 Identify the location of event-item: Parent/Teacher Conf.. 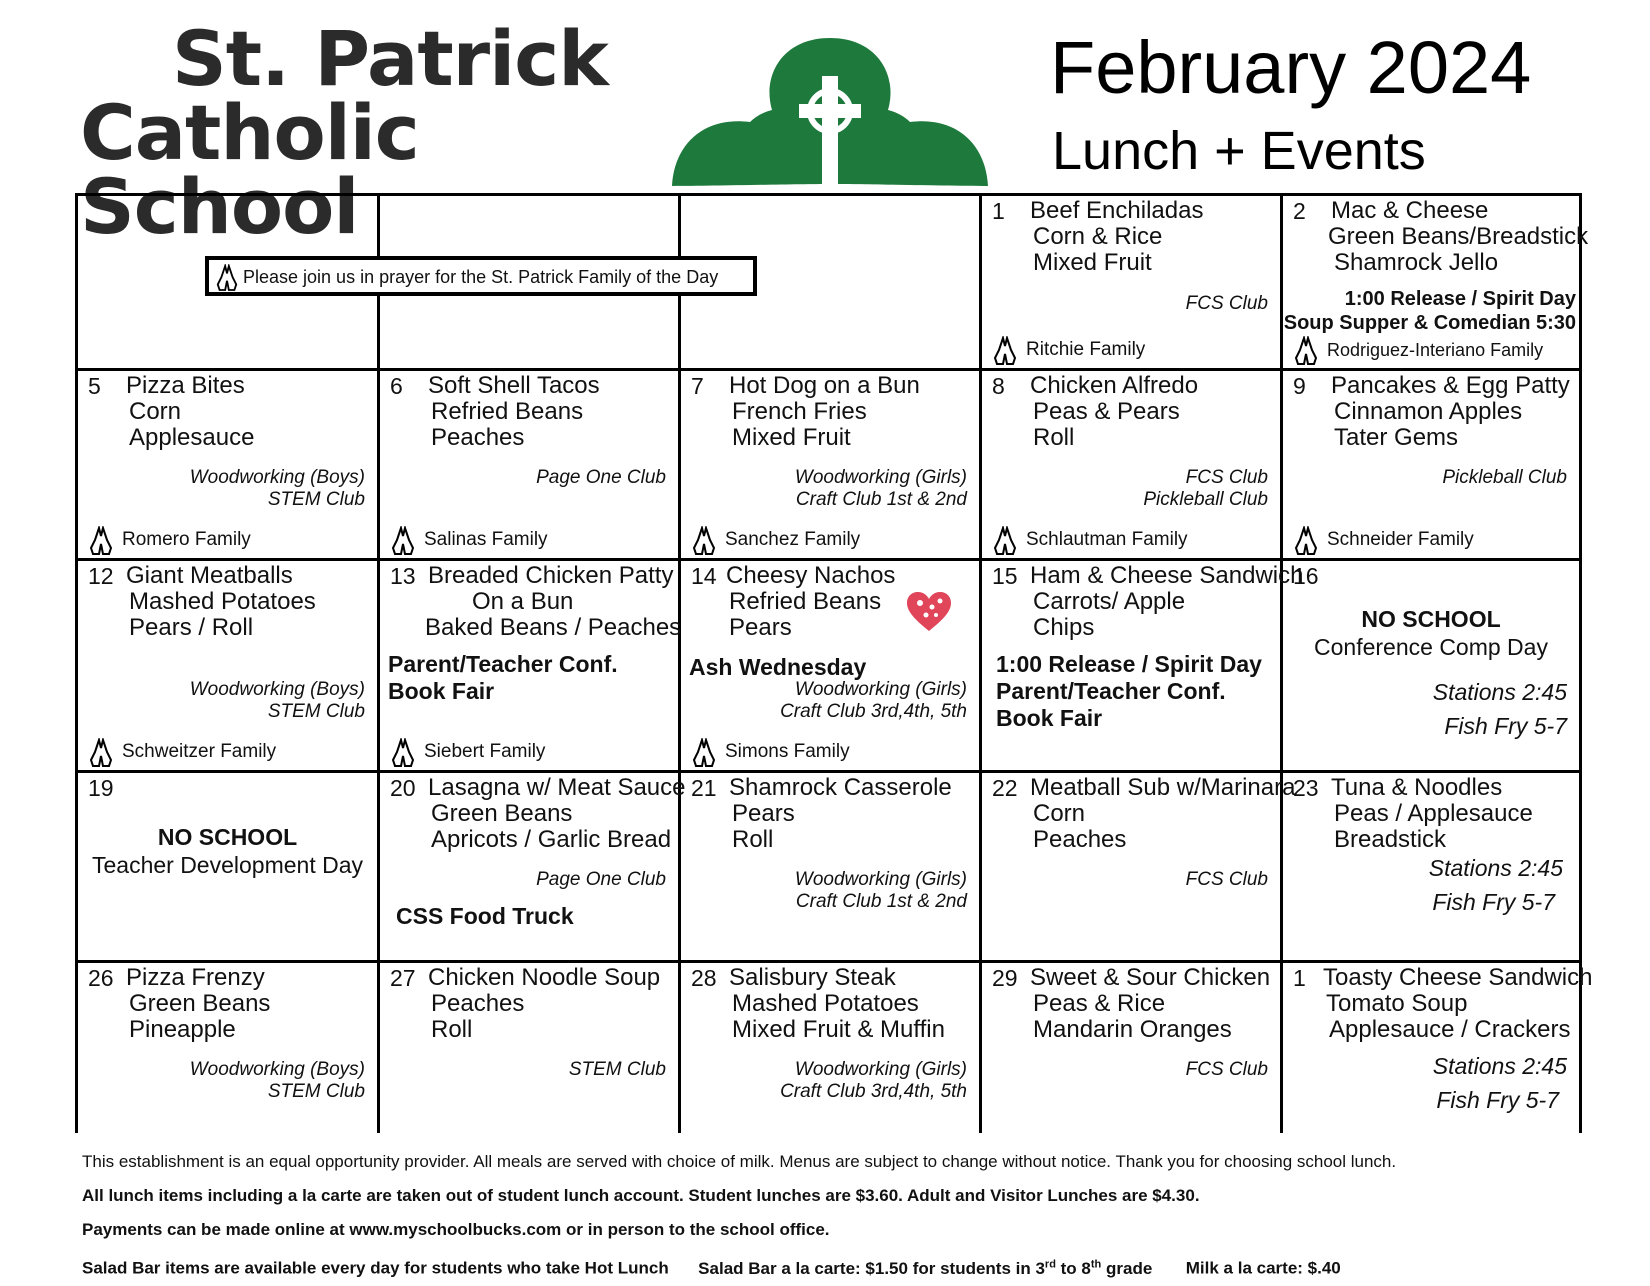
(503, 664).